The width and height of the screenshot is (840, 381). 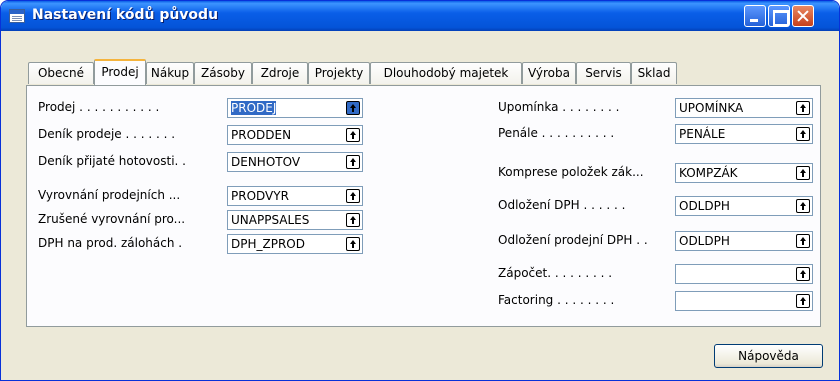 I want to click on field-label: Factoring . . . . . . . ., so click(x=556, y=300).